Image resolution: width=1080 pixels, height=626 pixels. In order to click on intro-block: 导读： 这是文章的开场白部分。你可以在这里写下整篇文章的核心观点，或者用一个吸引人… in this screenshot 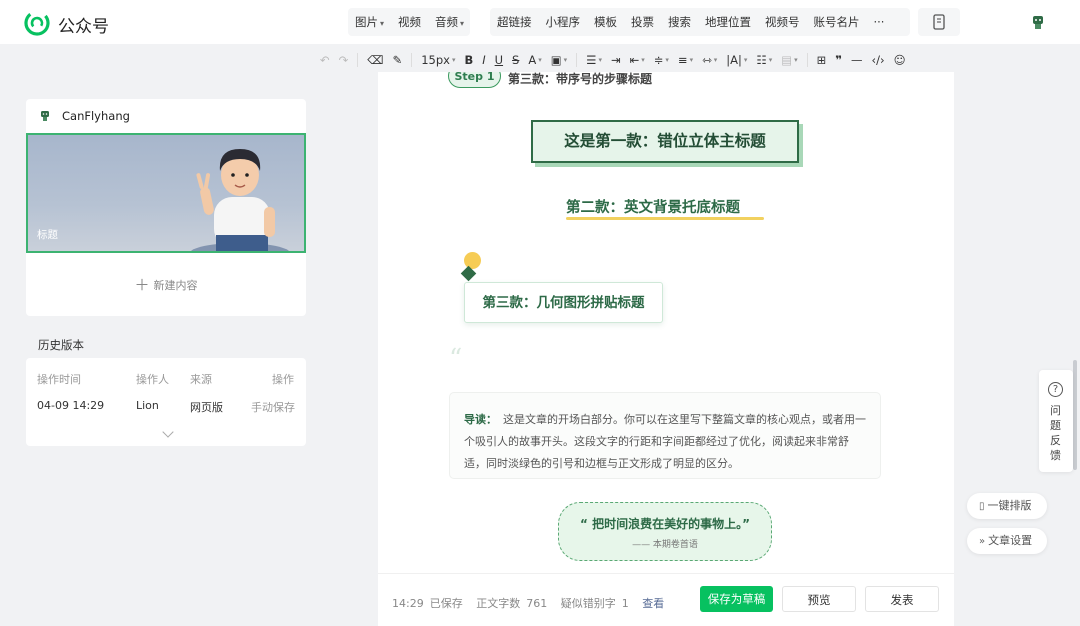, I will do `click(665, 435)`.